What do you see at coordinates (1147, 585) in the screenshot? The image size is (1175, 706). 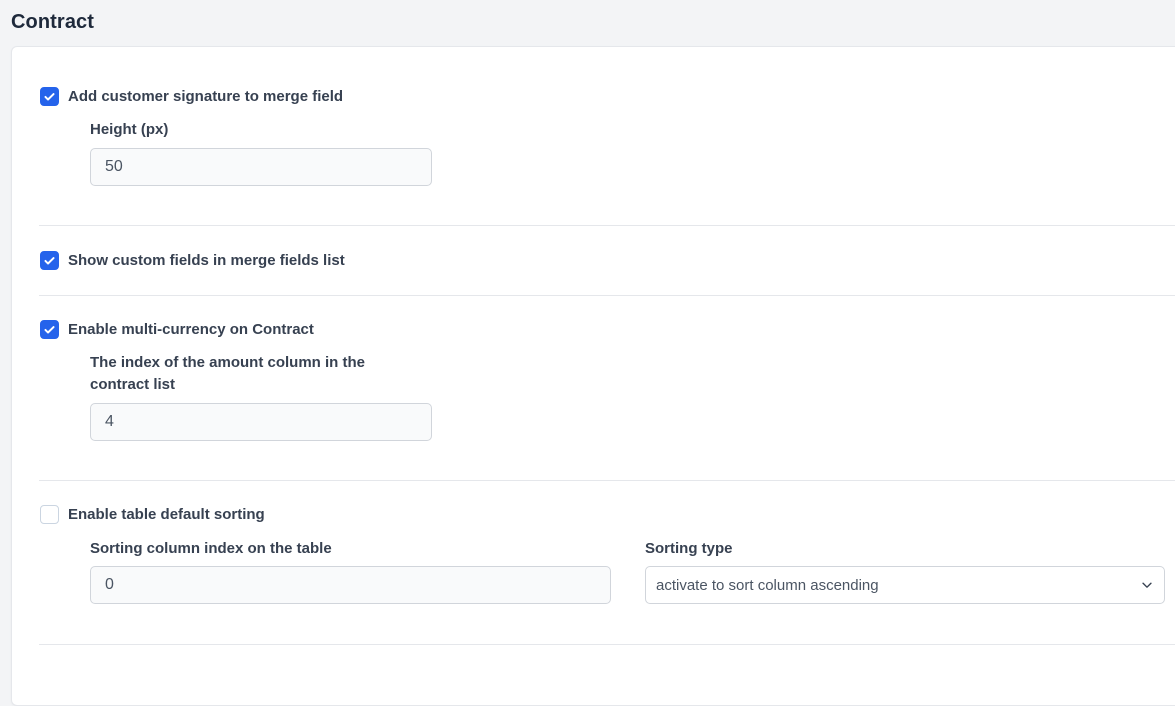 I see `chevron-down-icon` at bounding box center [1147, 585].